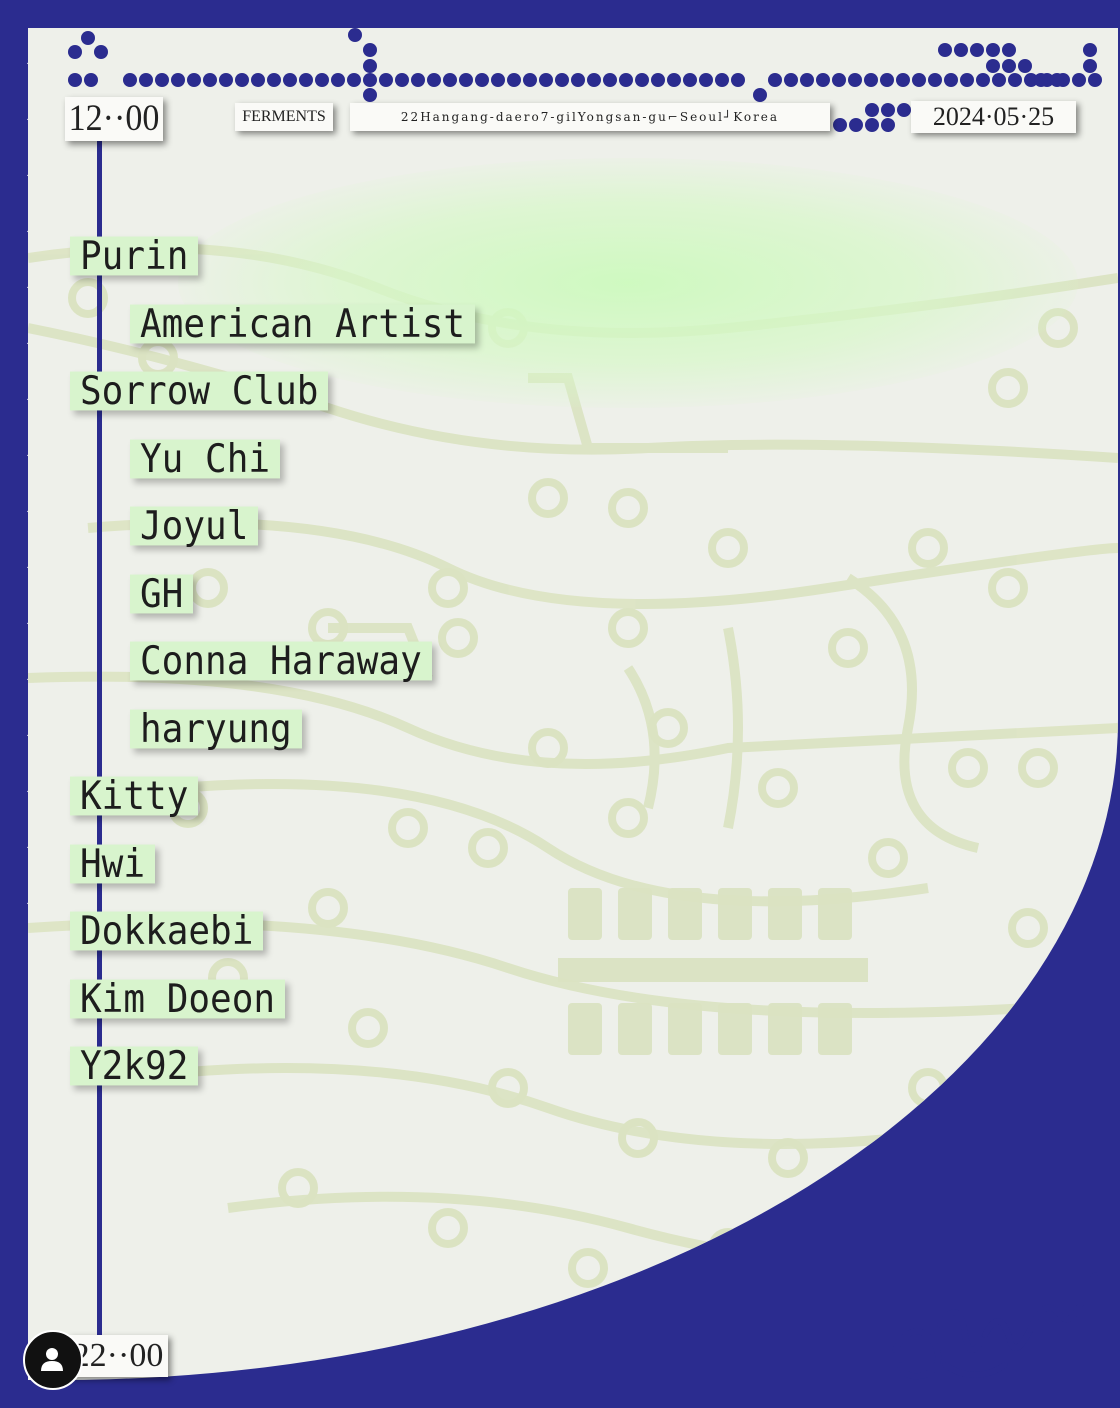 The height and width of the screenshot is (1408, 1120). I want to click on performer-tag: Kim Doeon, so click(178, 999).